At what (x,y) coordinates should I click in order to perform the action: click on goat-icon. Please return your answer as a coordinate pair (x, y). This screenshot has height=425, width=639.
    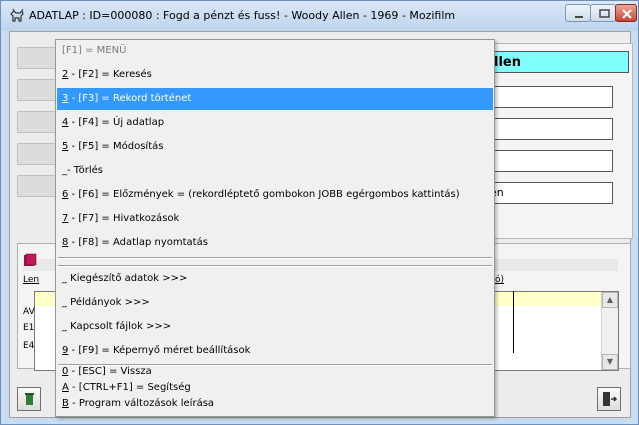
    Looking at the image, I should click on (17, 15).